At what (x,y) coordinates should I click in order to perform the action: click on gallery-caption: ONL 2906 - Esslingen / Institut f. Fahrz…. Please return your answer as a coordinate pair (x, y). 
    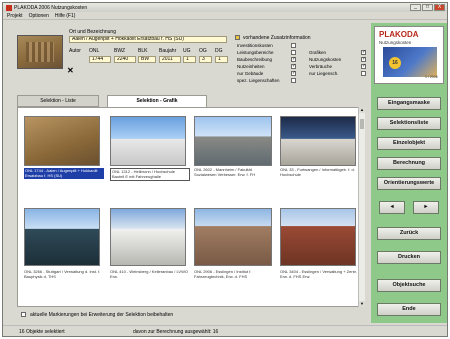
    Looking at the image, I should click on (234, 274).